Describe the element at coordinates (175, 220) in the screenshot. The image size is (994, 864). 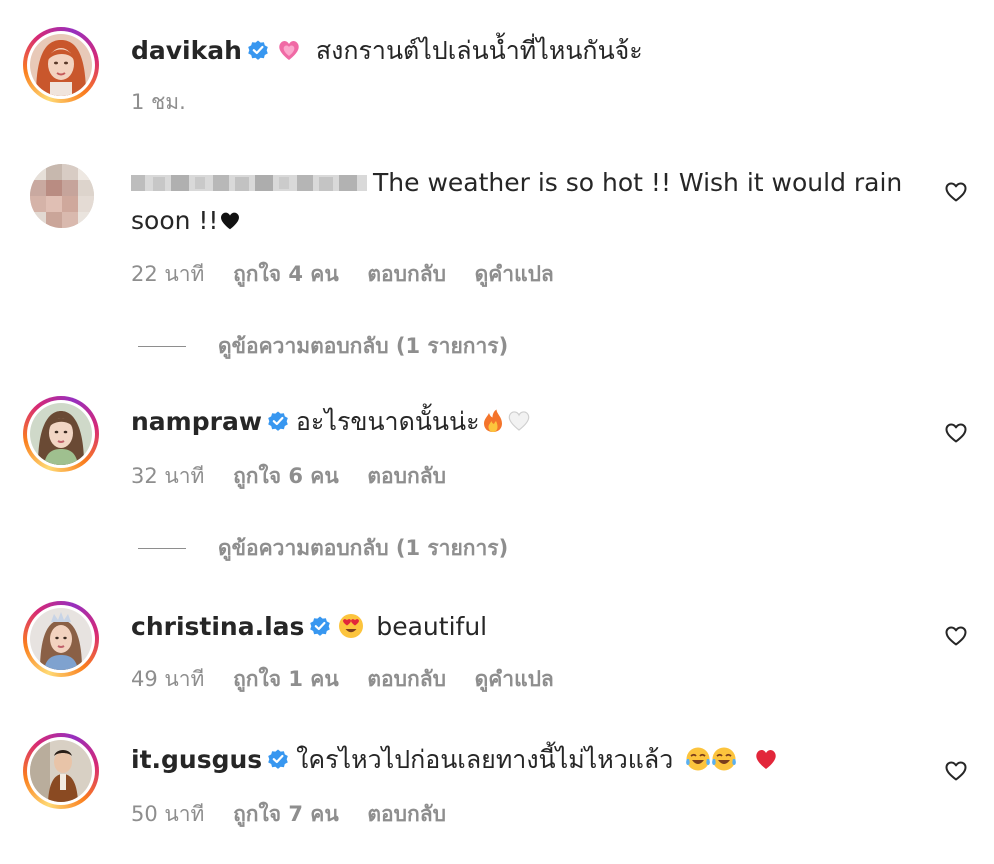
I see `comment-text: soon !!` at that location.